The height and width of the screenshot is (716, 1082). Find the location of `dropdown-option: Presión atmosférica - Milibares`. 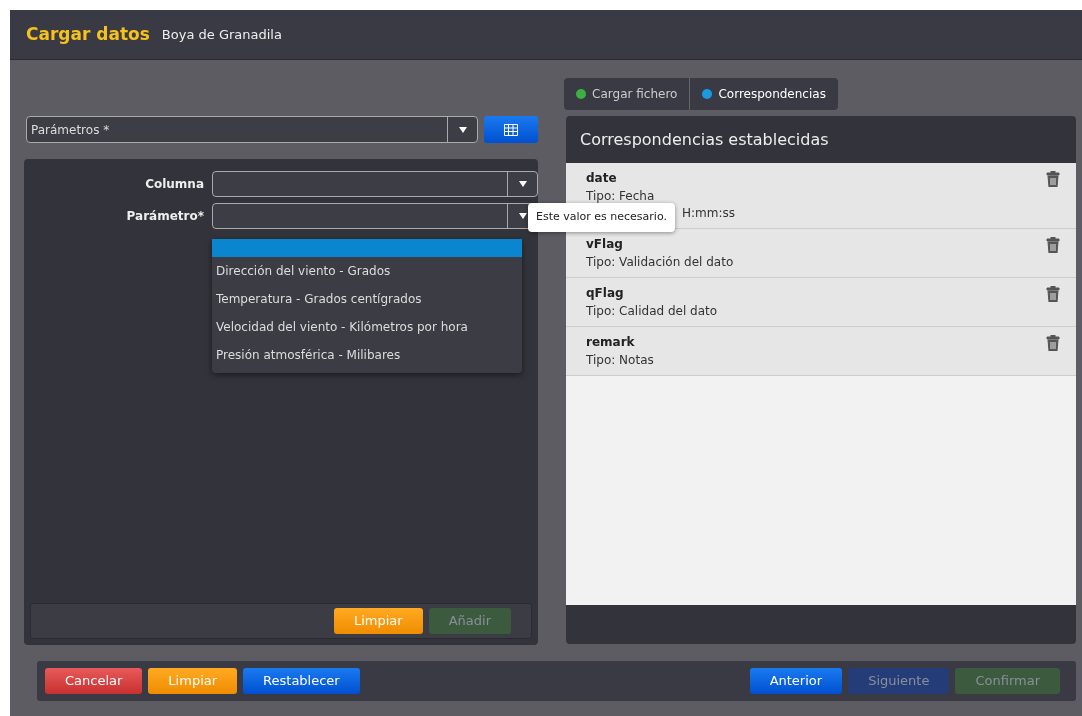

dropdown-option: Presión atmosférica - Milibares is located at coordinates (367, 355).